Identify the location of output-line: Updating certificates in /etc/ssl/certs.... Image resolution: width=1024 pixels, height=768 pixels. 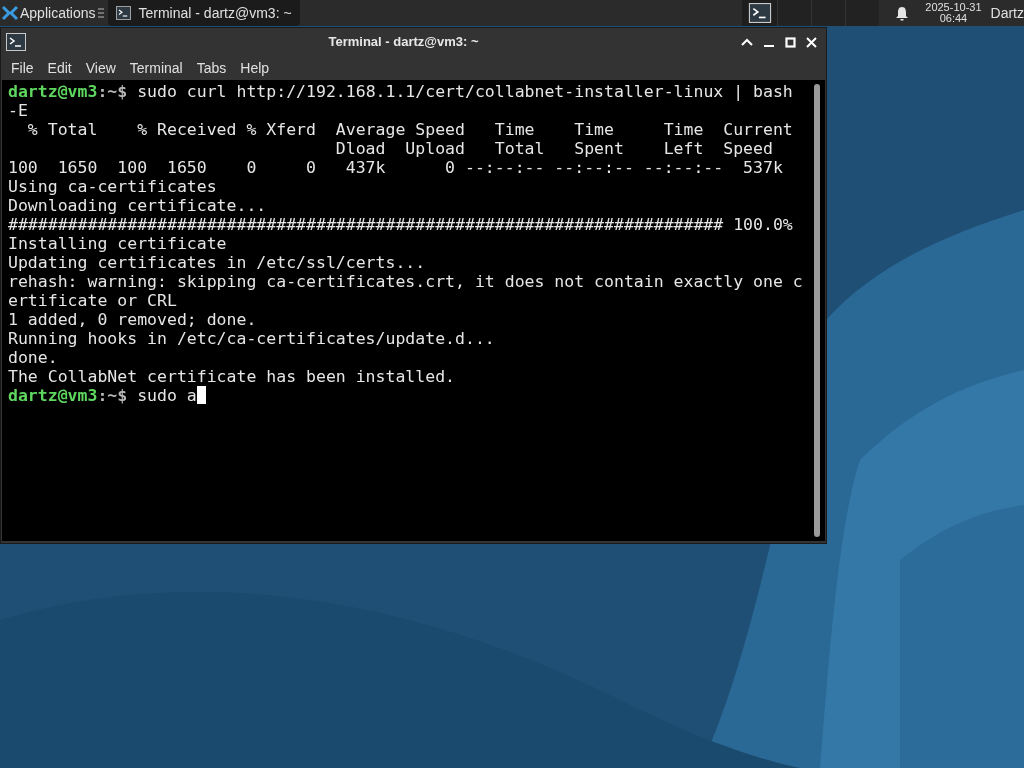
(217, 262).